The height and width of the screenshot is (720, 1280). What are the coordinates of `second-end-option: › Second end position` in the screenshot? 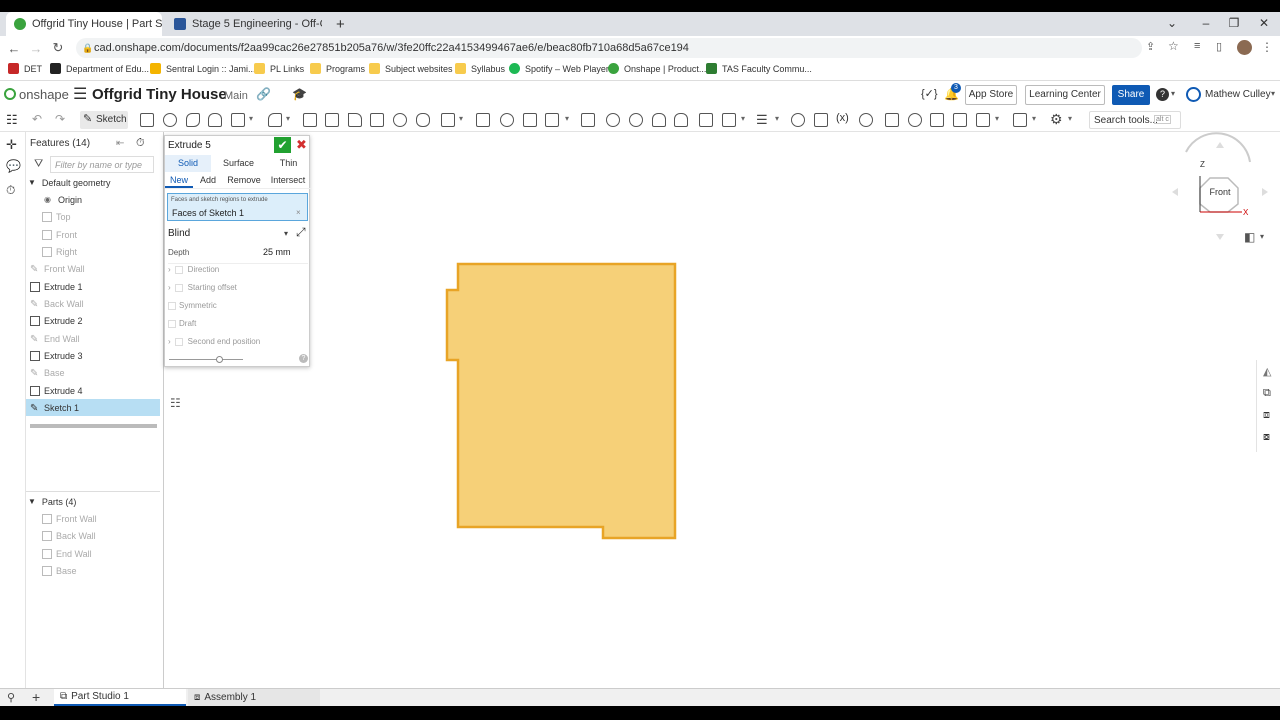 It's located at (214, 341).